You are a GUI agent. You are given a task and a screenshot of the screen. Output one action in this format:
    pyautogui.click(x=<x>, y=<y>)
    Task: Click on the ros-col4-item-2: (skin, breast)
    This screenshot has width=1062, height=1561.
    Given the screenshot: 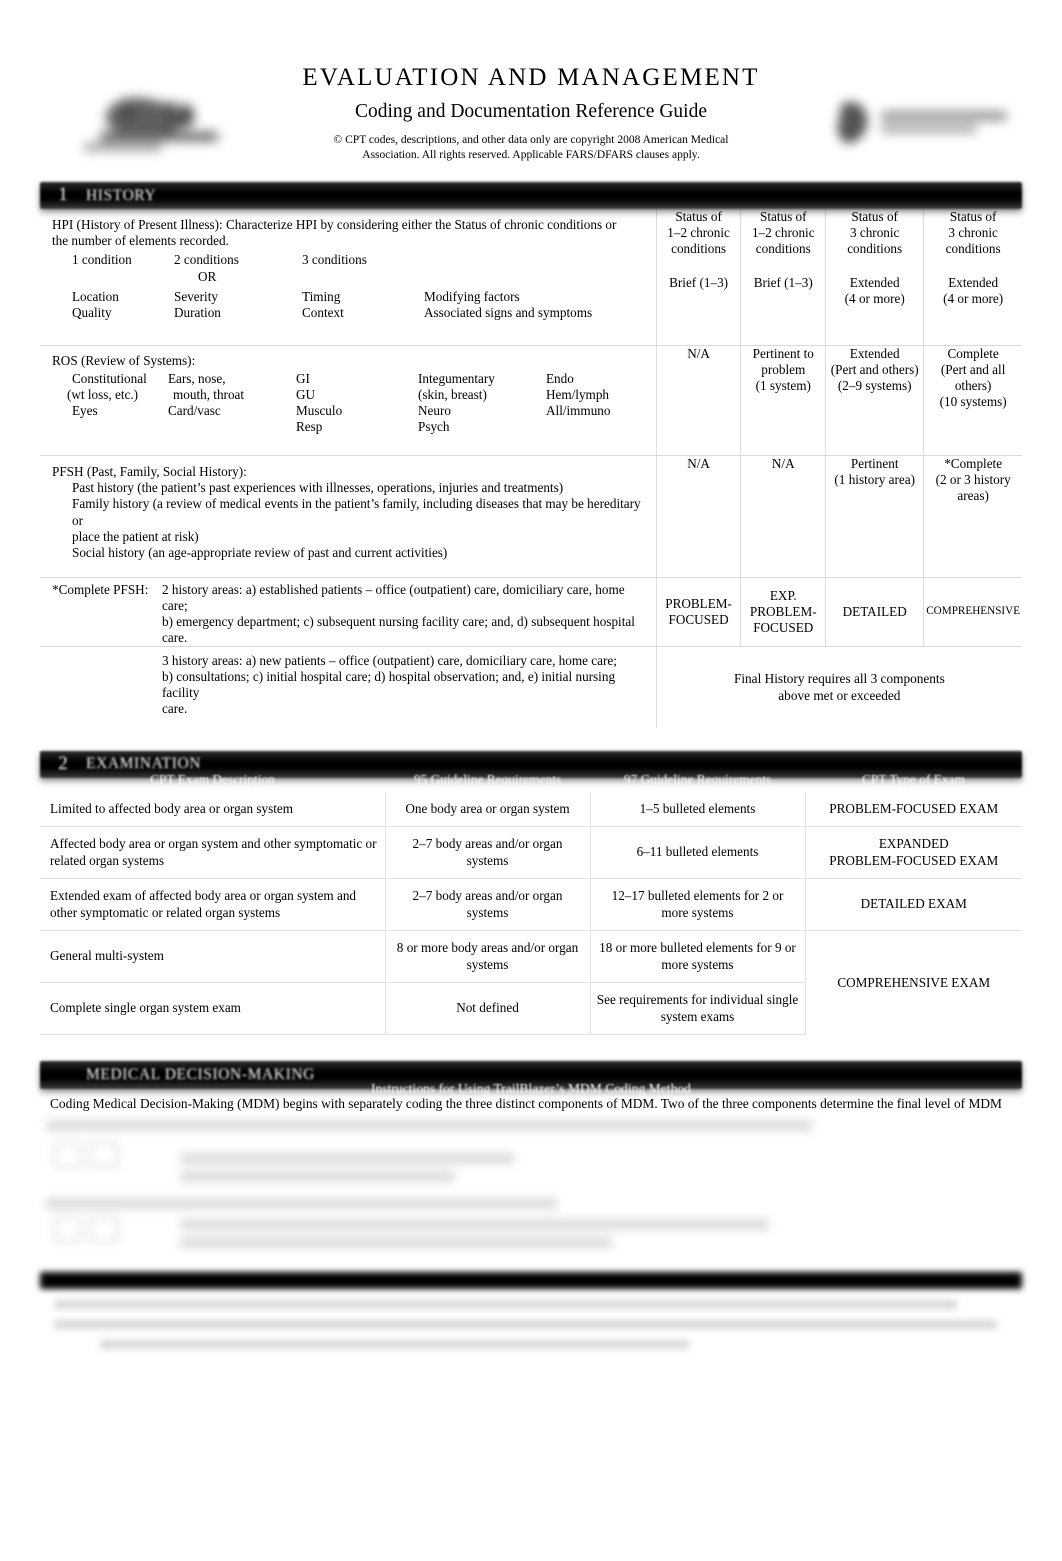 What is the action you would take?
    pyautogui.click(x=452, y=394)
    